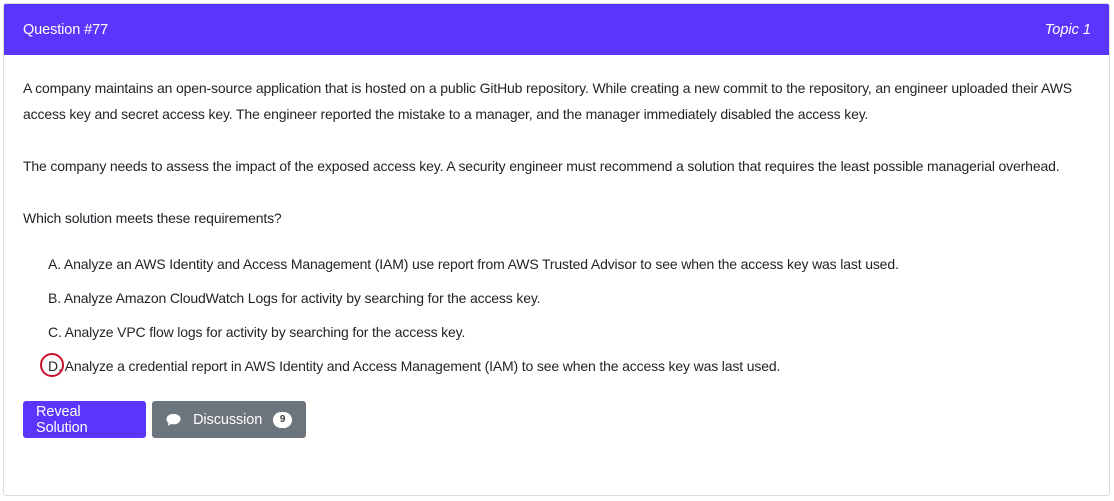 Image resolution: width=1114 pixels, height=501 pixels. Describe the element at coordinates (282, 419) in the screenshot. I see `discussion-count-badge: 9` at that location.